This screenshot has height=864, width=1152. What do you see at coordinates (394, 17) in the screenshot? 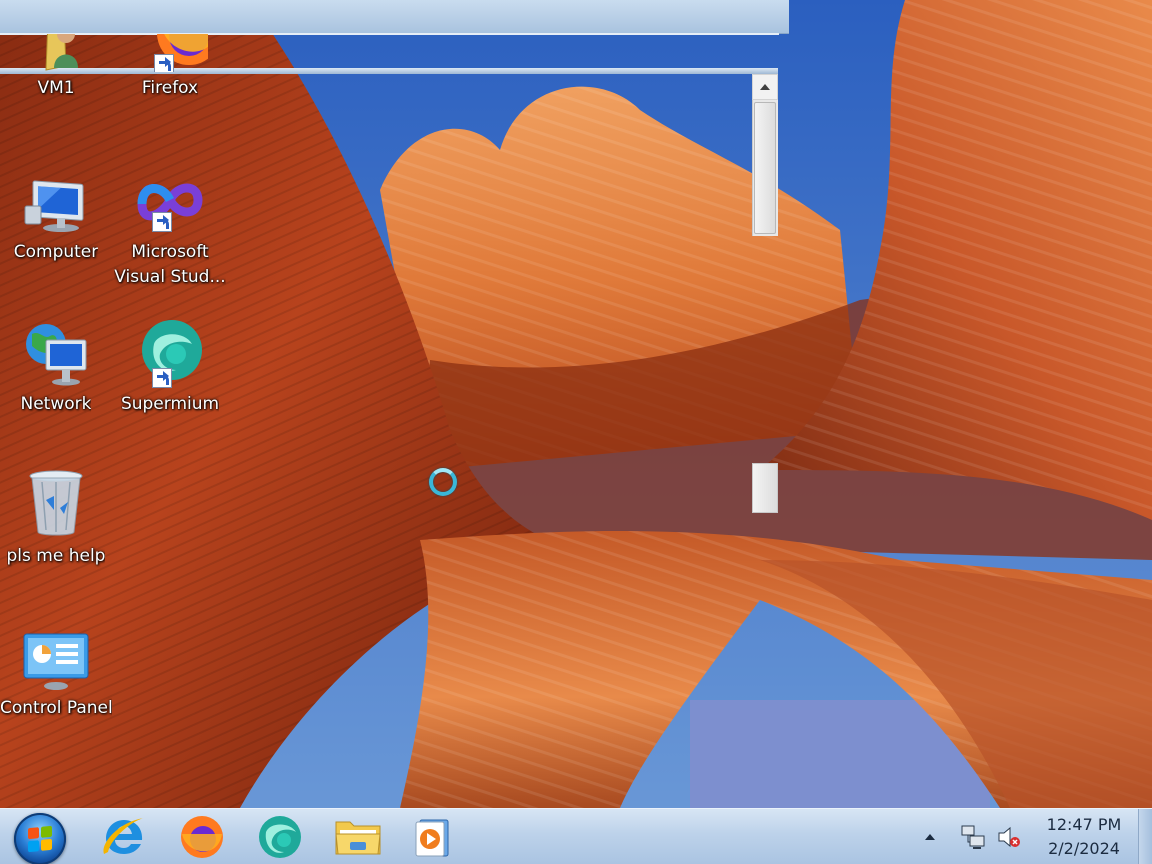
I see `glitched-window-titlebar` at bounding box center [394, 17].